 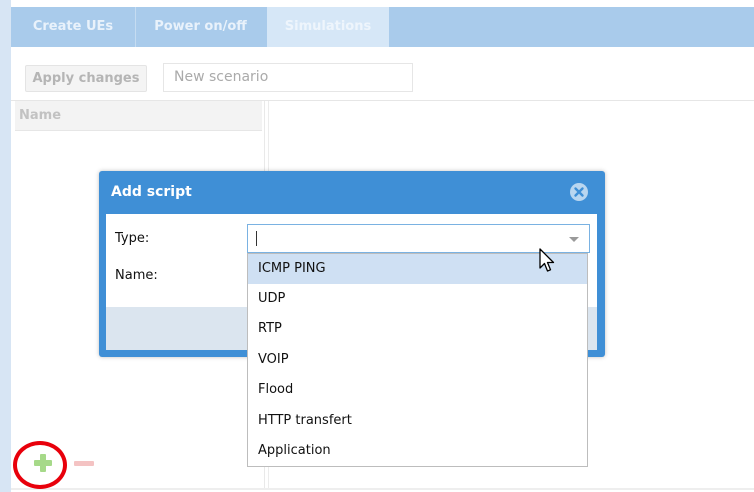 I want to click on option-icmp-ping: ICMP PING, so click(x=417, y=269).